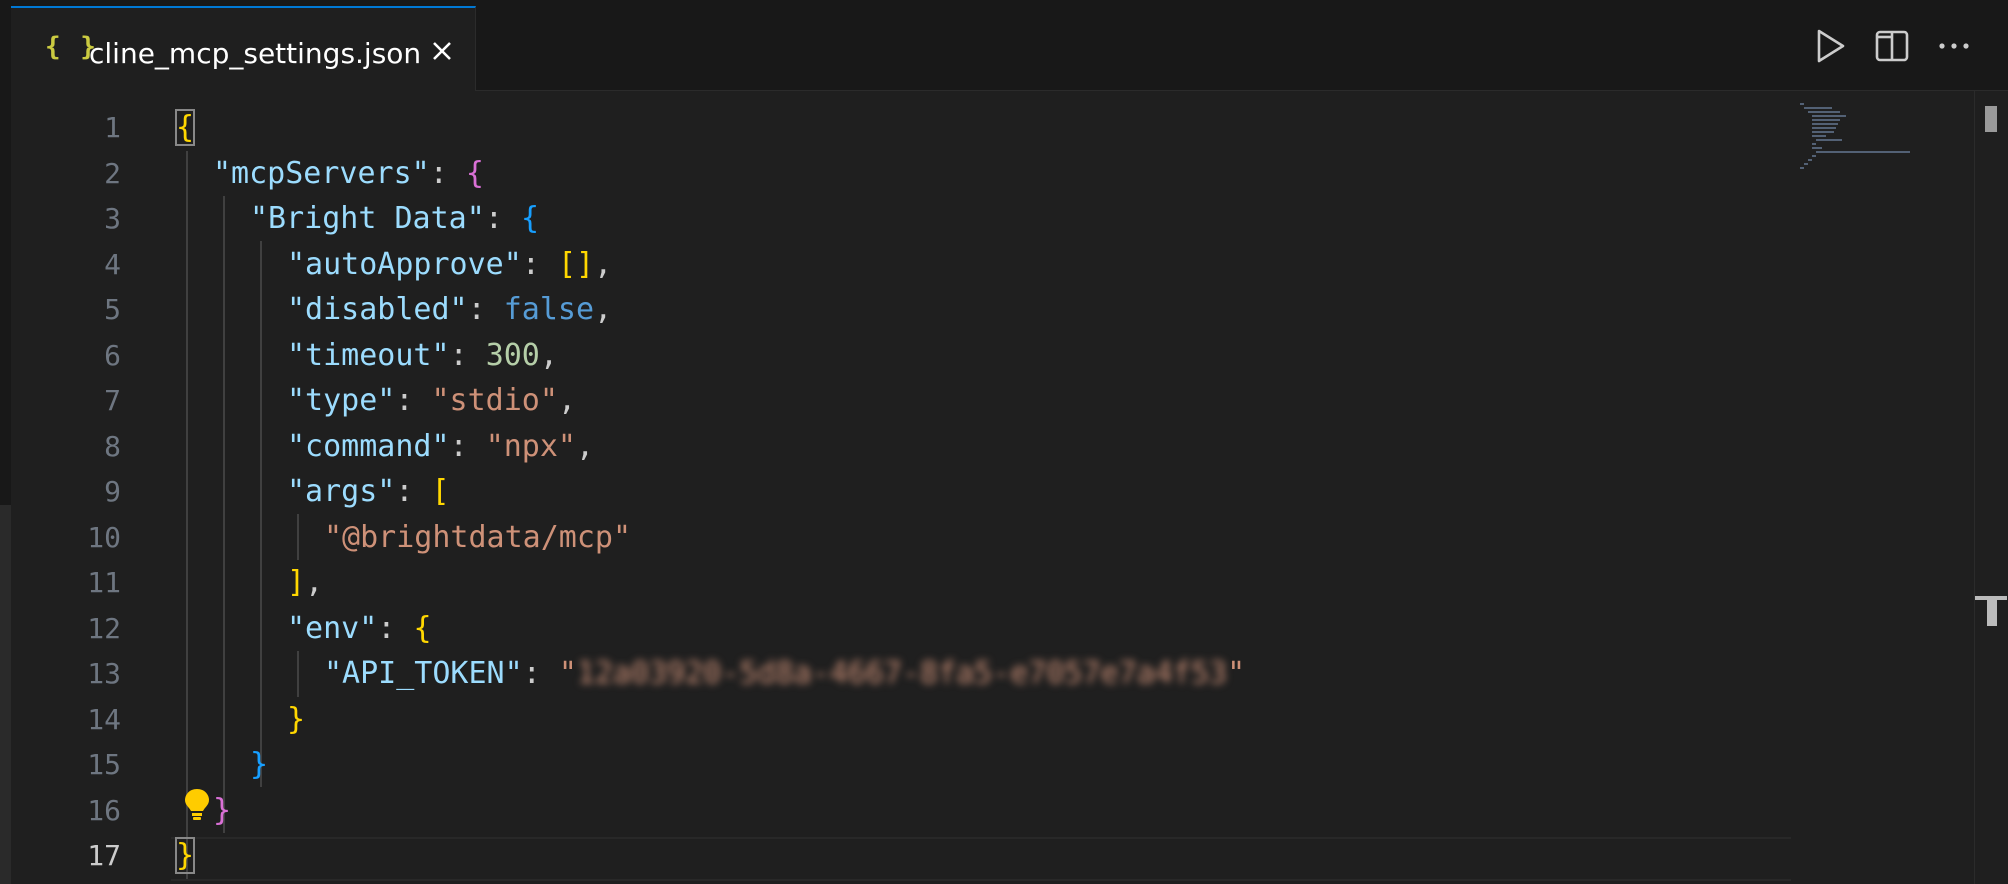 The height and width of the screenshot is (884, 2008). I want to click on line-number-active: 17, so click(104, 855).